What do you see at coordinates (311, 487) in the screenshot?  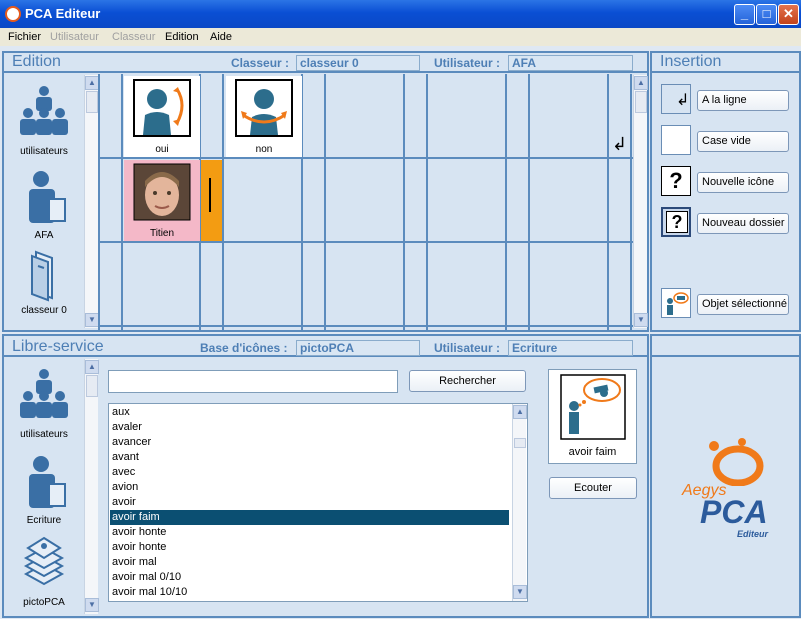 I see `list-item: avion` at bounding box center [311, 487].